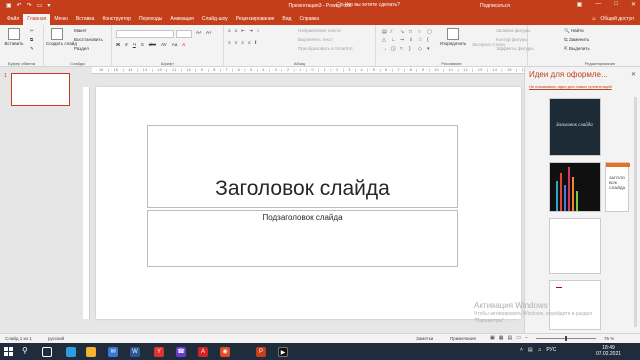  What do you see at coordinates (258, 31) in the screenshot?
I see `line-spacing-icon: ↕` at bounding box center [258, 31].